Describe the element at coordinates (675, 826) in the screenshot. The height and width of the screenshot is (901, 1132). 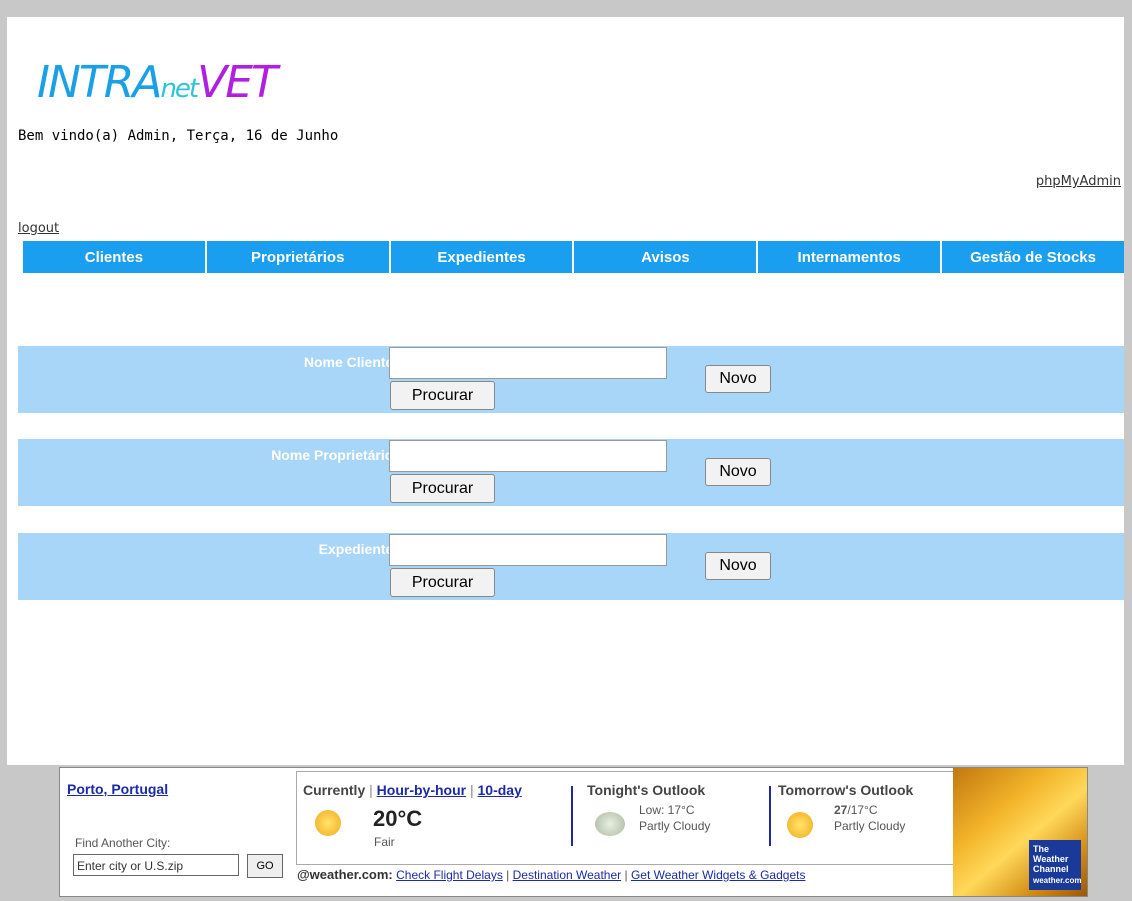
I see `tonight-condition: Partly Cloudy` at that location.